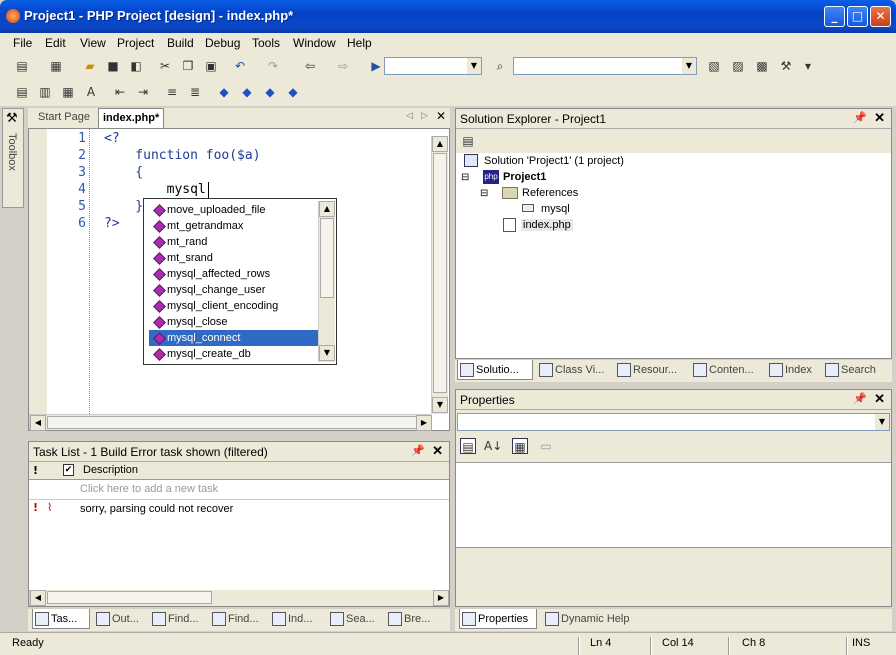 The width and height of the screenshot is (896, 655). Describe the element at coordinates (165, 66) in the screenshot. I see `cut-icon: ✂` at that location.